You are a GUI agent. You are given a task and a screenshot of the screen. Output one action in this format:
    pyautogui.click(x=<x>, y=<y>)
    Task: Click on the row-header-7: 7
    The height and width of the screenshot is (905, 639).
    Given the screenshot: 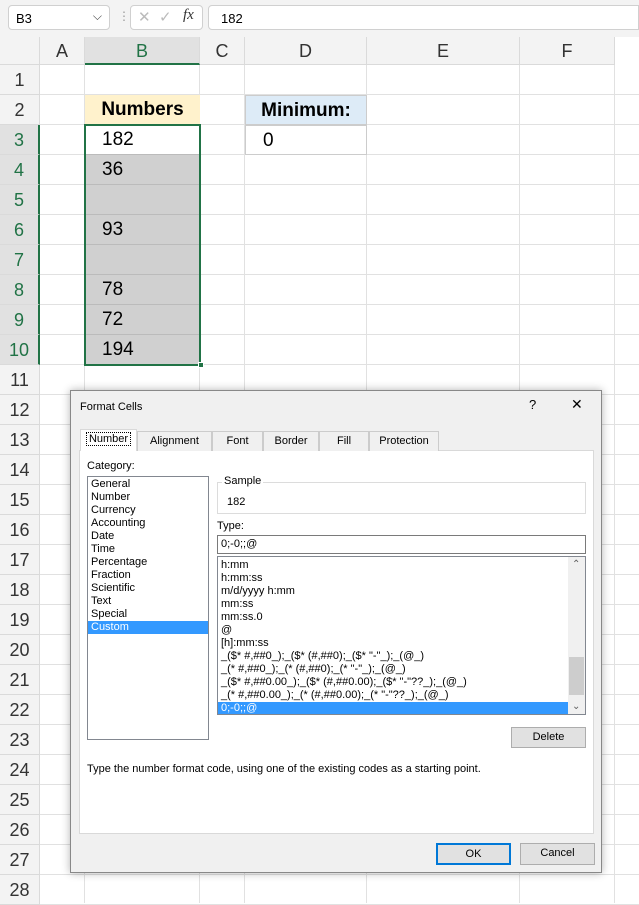 What is the action you would take?
    pyautogui.click(x=20, y=260)
    